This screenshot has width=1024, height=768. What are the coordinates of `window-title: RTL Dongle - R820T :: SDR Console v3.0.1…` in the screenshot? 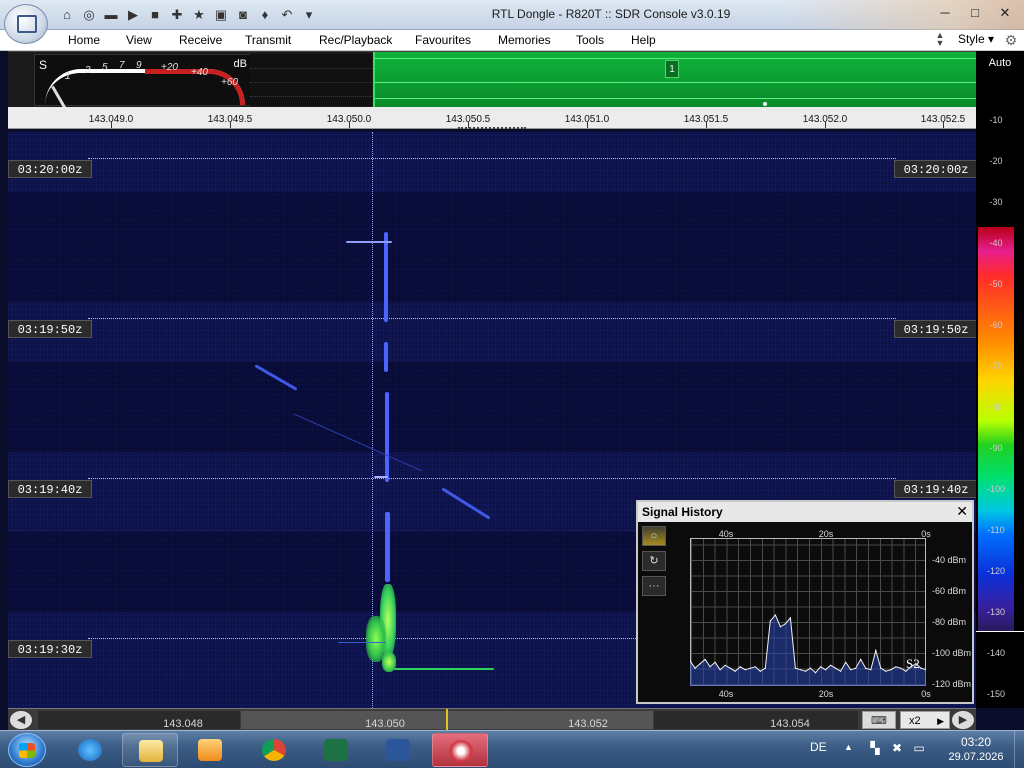 It's located at (611, 14).